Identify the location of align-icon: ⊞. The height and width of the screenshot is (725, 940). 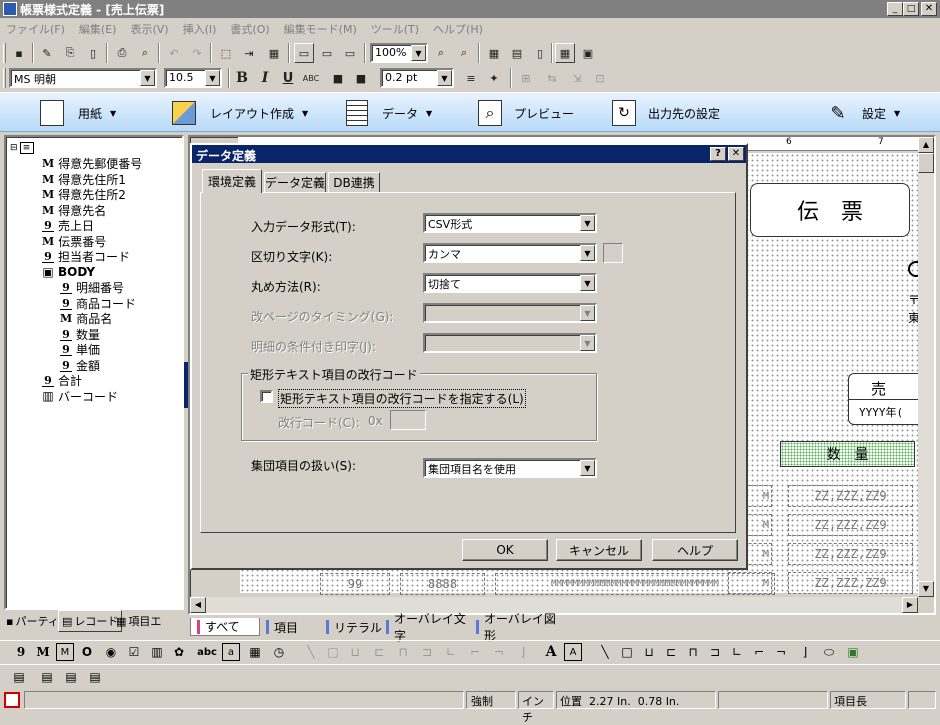
(526, 78).